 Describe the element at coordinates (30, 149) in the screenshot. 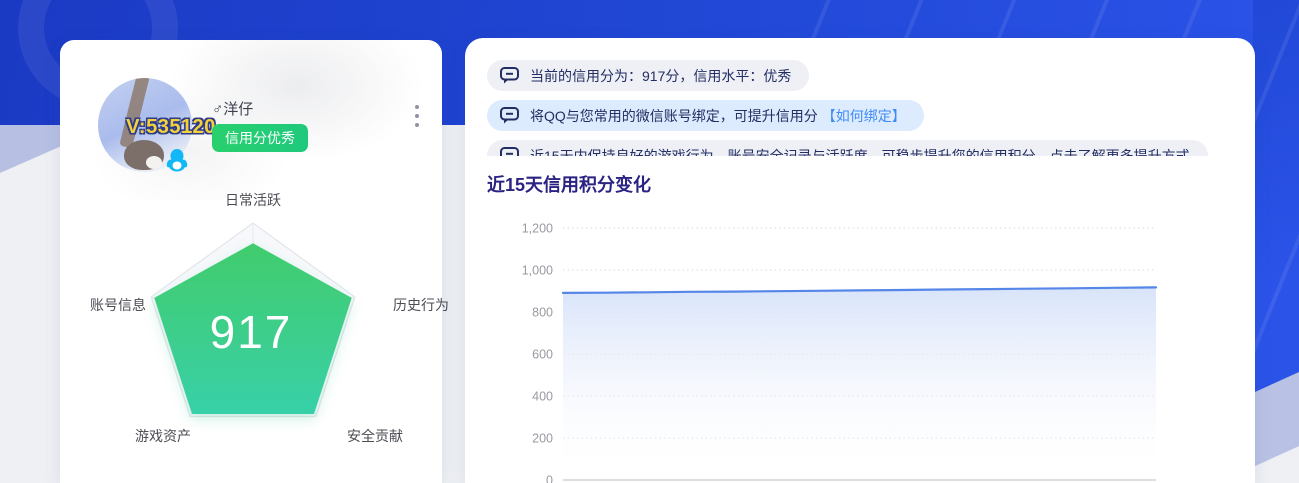

I see `decorative-wedge-left` at that location.